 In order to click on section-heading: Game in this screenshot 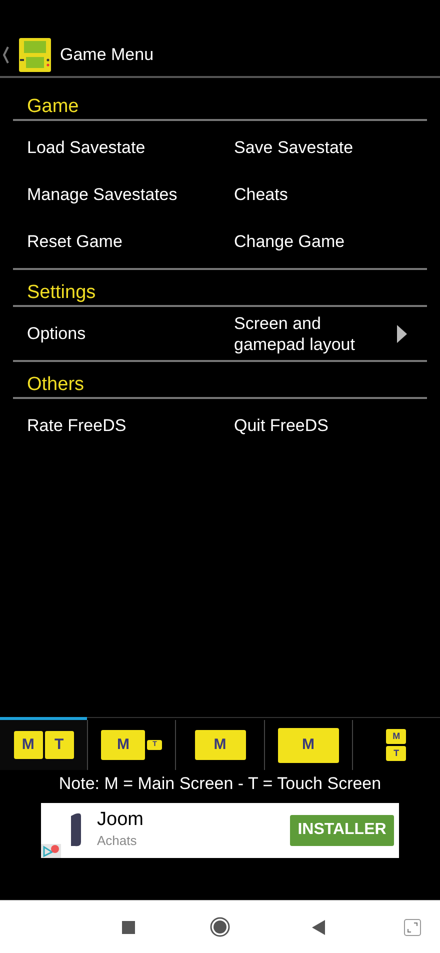, I will do `click(220, 106)`.